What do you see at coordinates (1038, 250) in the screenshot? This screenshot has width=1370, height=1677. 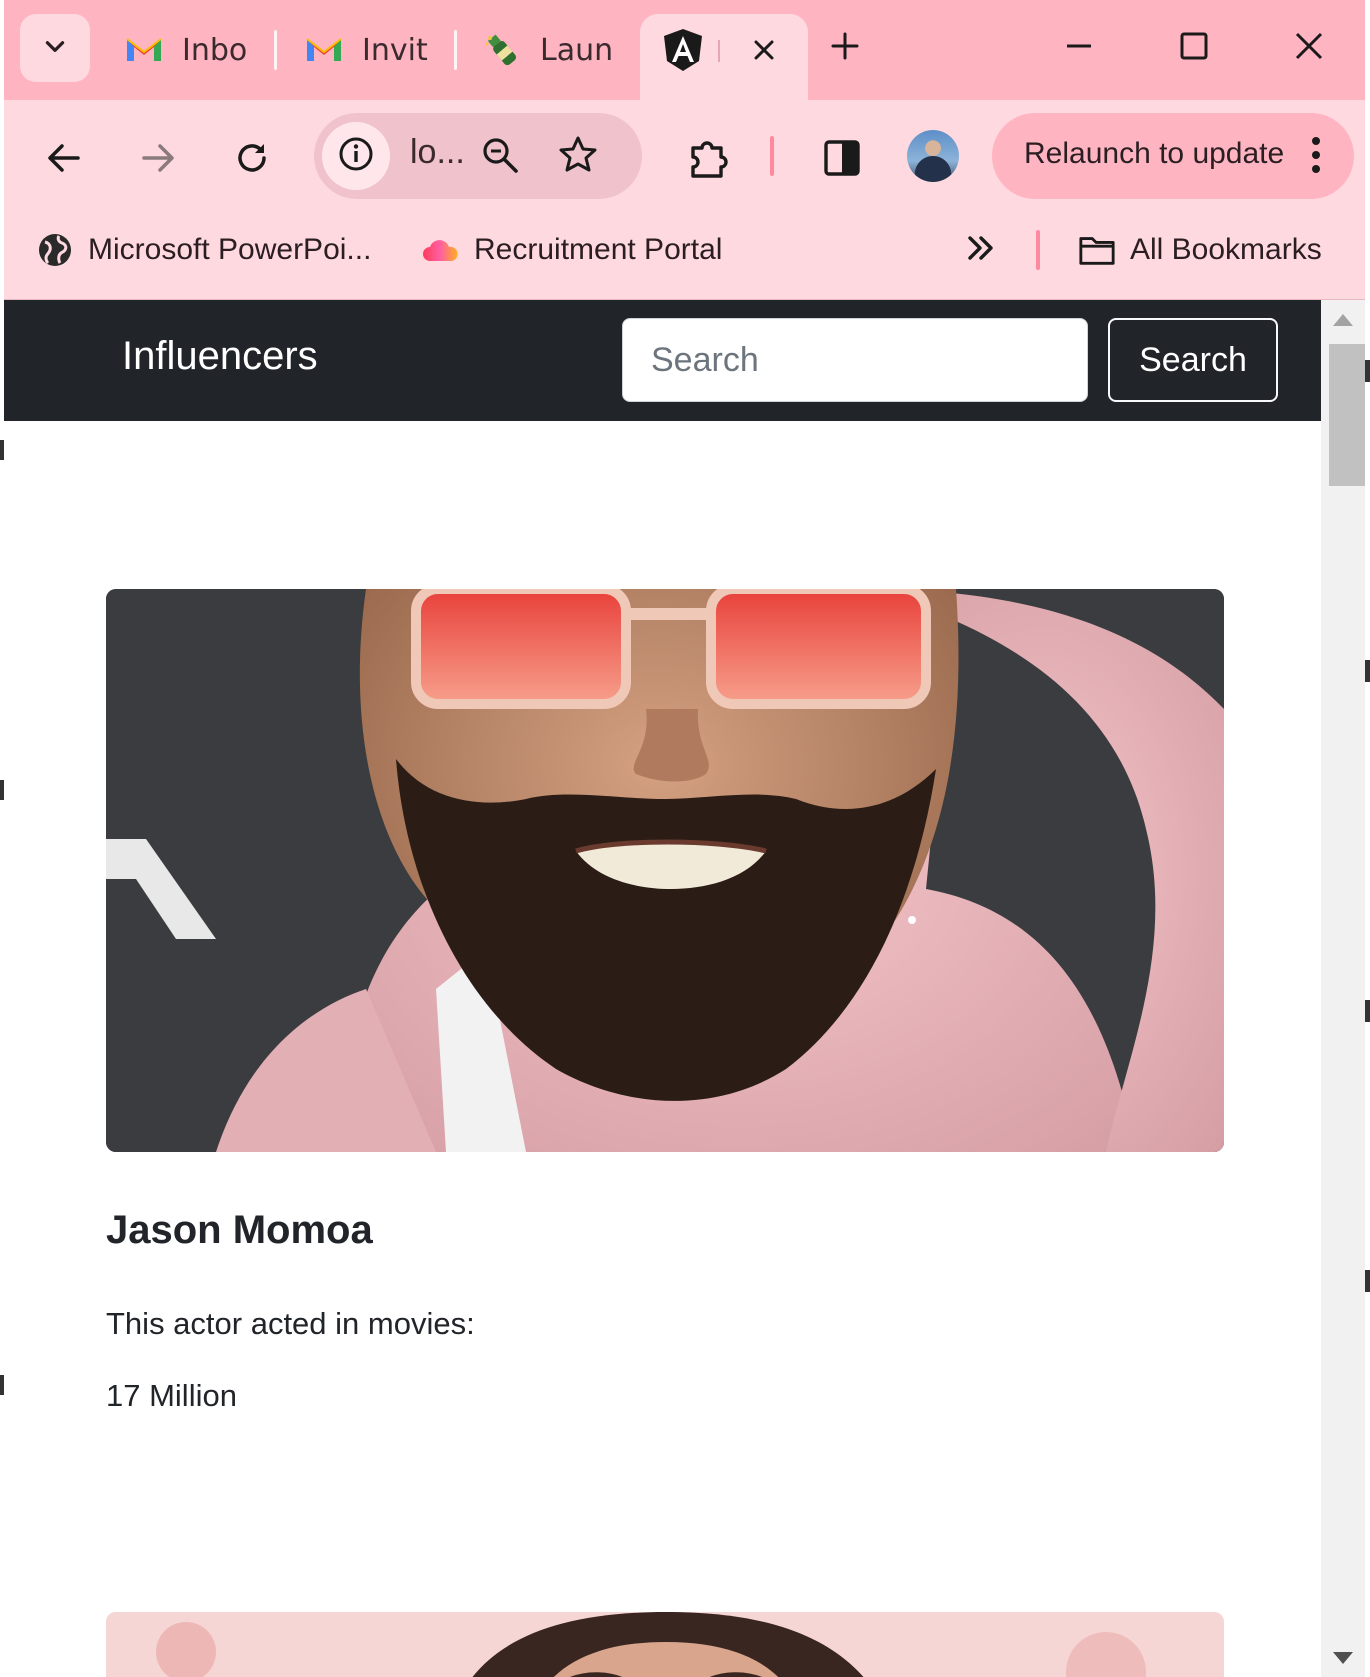 I see `bookmarks-separator` at bounding box center [1038, 250].